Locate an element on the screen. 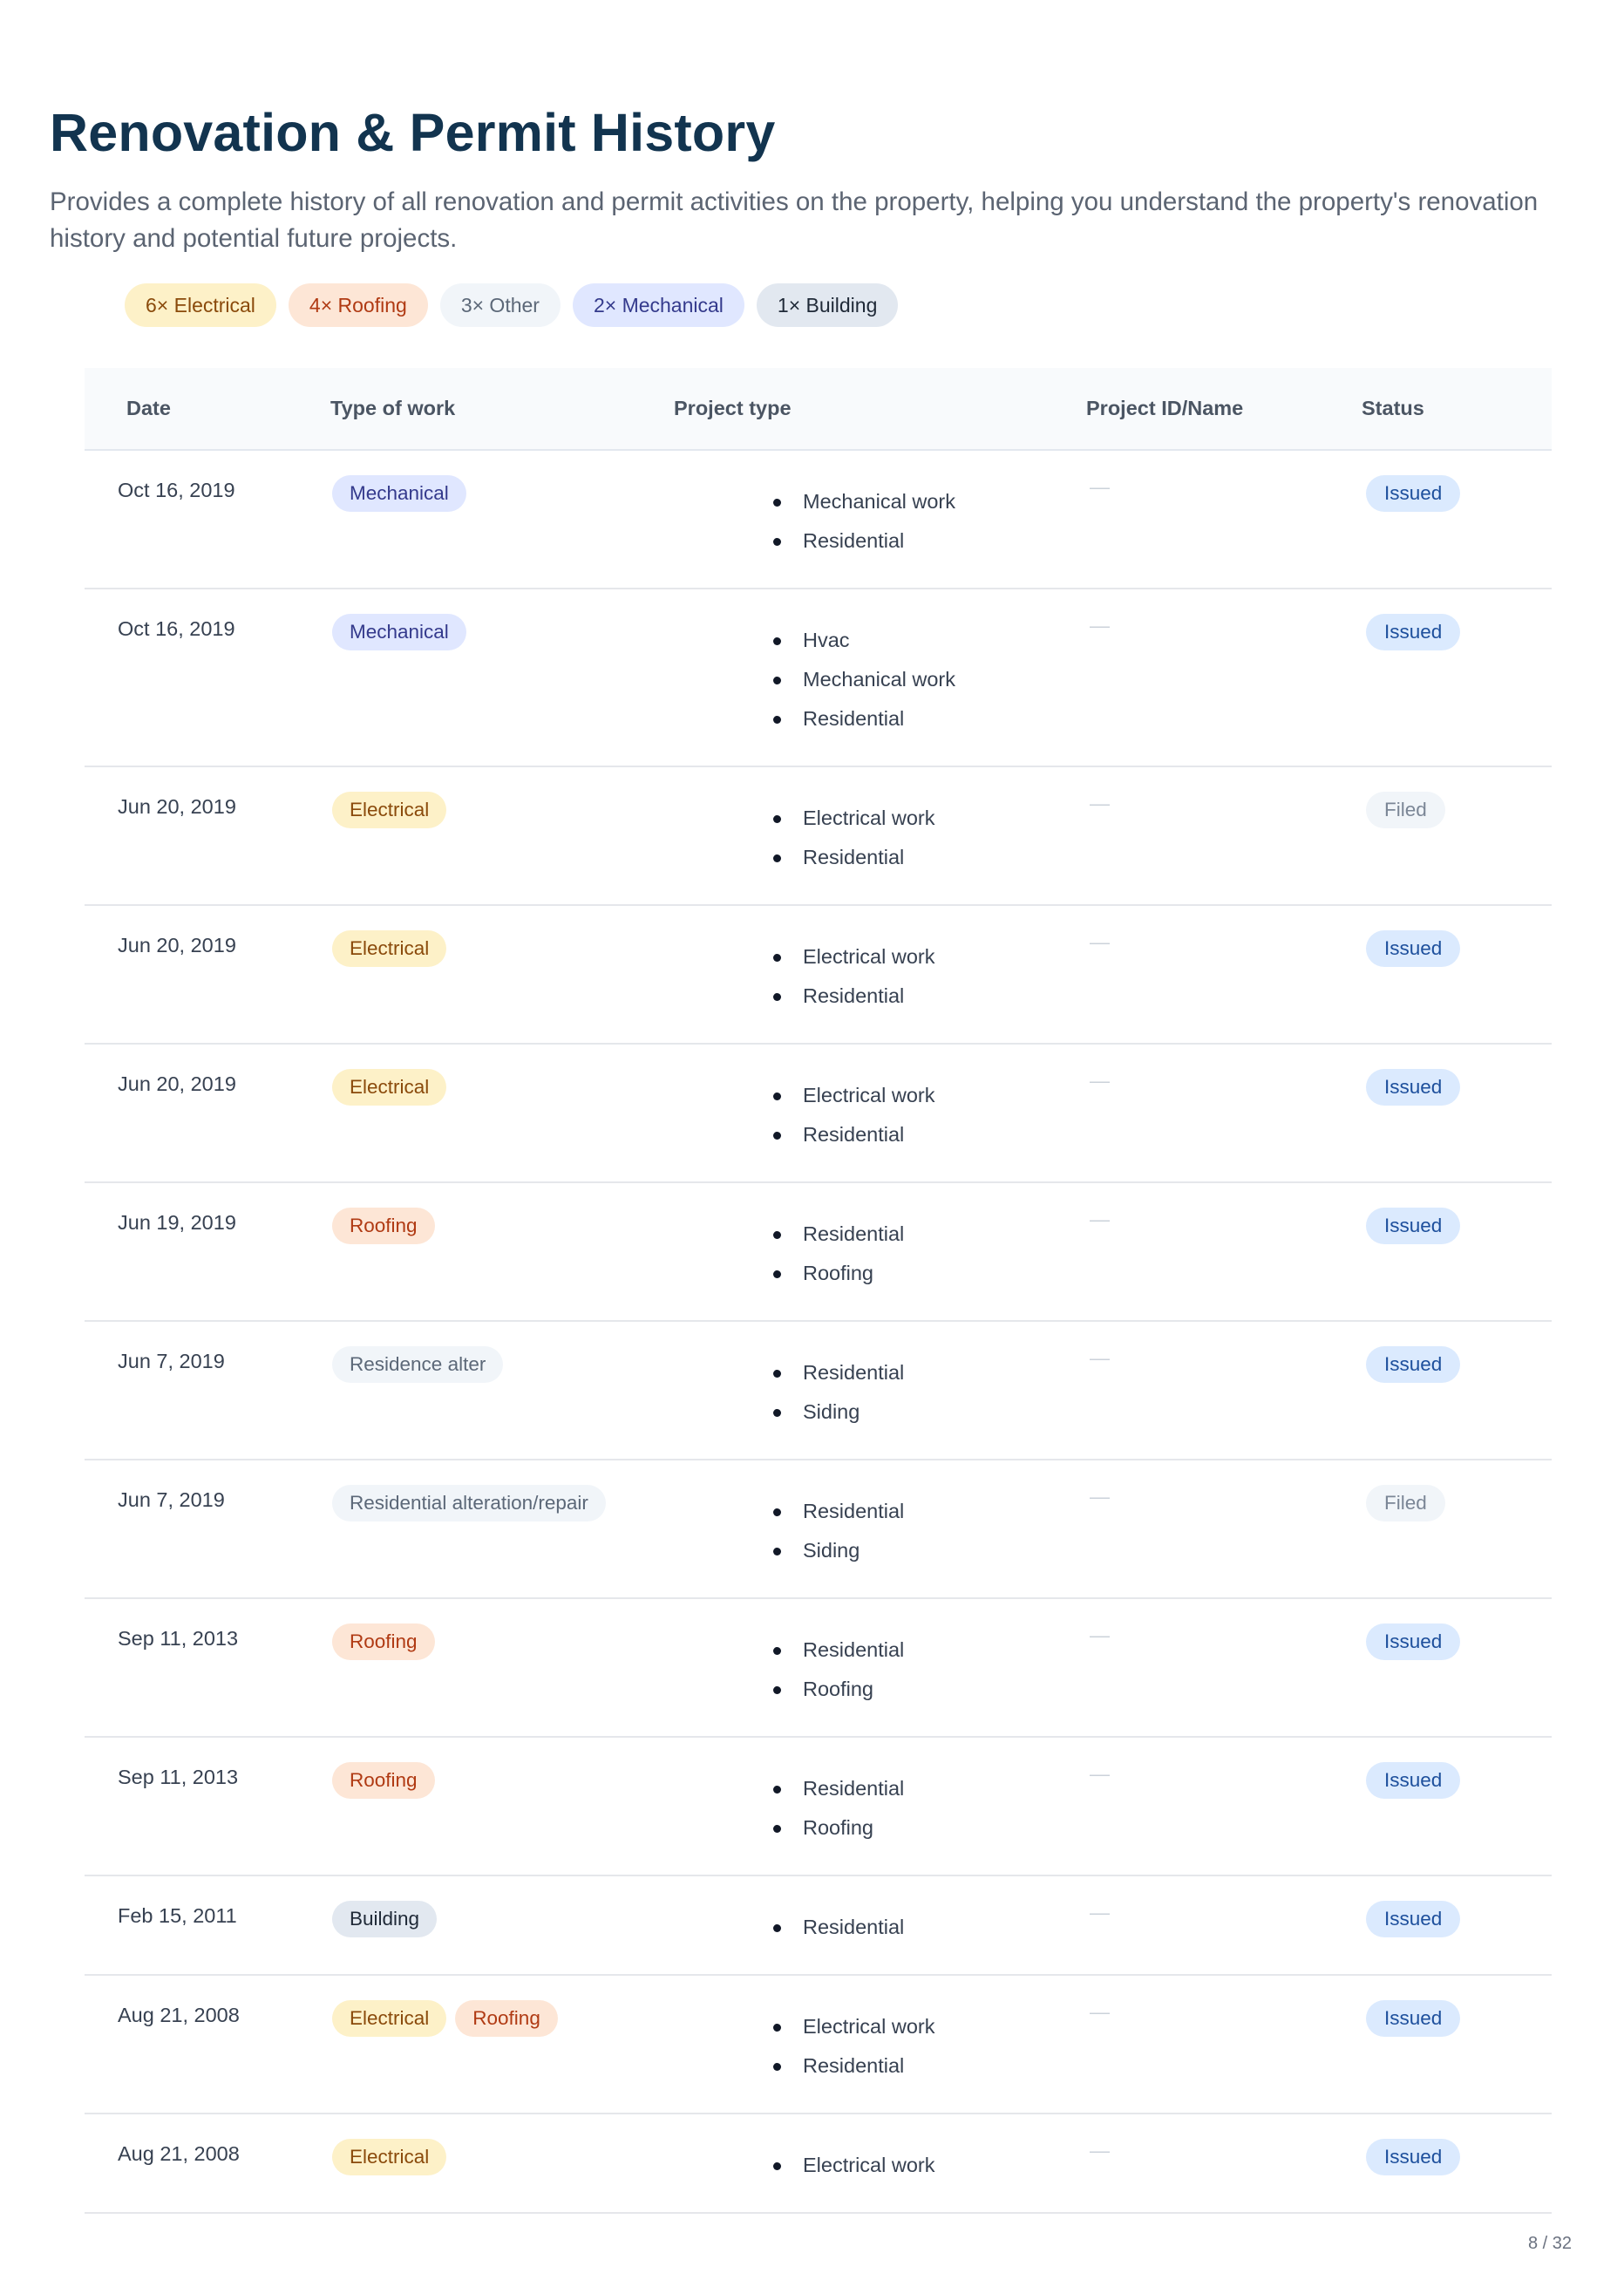  summary-pill-other: 3× Other is located at coordinates (500, 305).